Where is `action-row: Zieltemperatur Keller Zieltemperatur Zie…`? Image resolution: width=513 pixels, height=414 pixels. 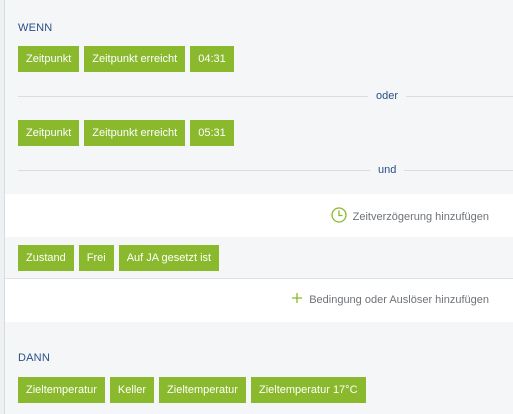
action-row: Zieltemperatur Keller Zieltemperatur Zie… is located at coordinates (192, 390).